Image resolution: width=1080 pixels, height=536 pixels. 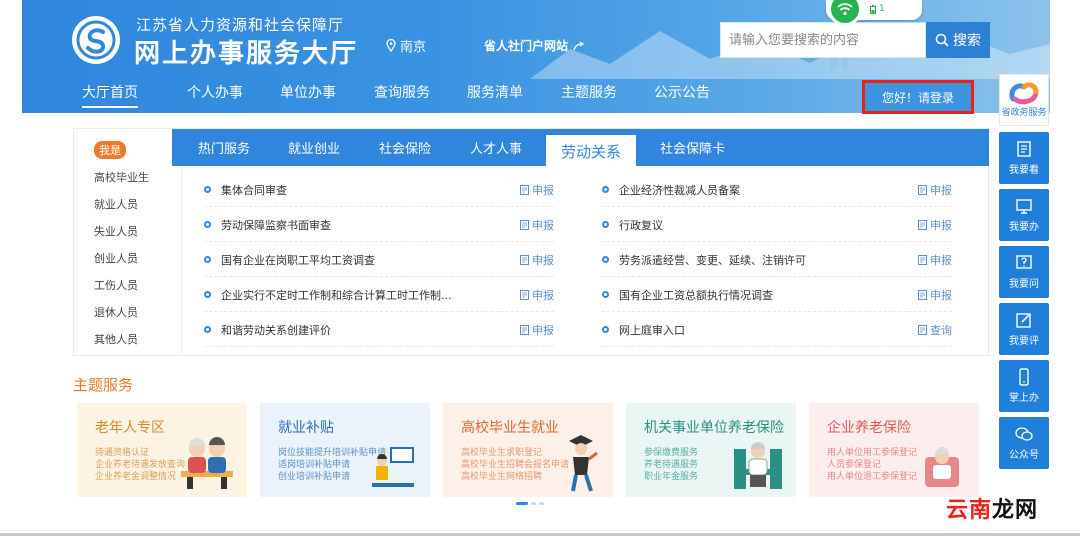 What do you see at coordinates (116, 258) in the screenshot?
I see `persona-item: 创业人员` at bounding box center [116, 258].